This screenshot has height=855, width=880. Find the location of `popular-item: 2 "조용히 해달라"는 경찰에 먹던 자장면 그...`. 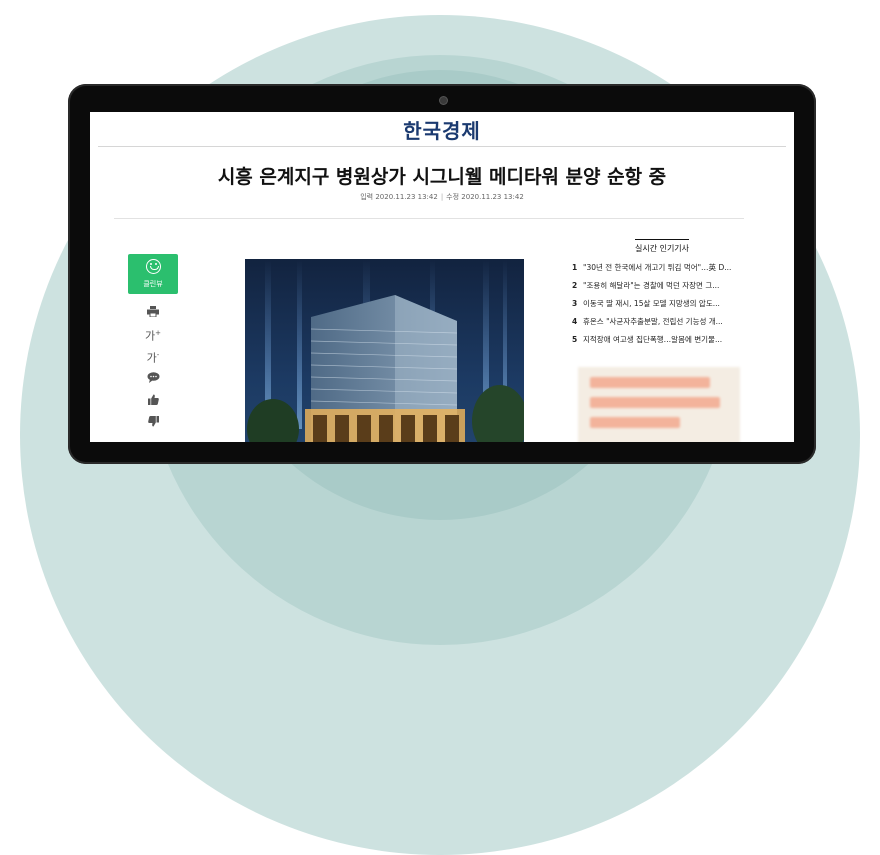

popular-item: 2 "조용히 해달라"는 경찰에 먹던 자장면 그... is located at coordinates (662, 286).